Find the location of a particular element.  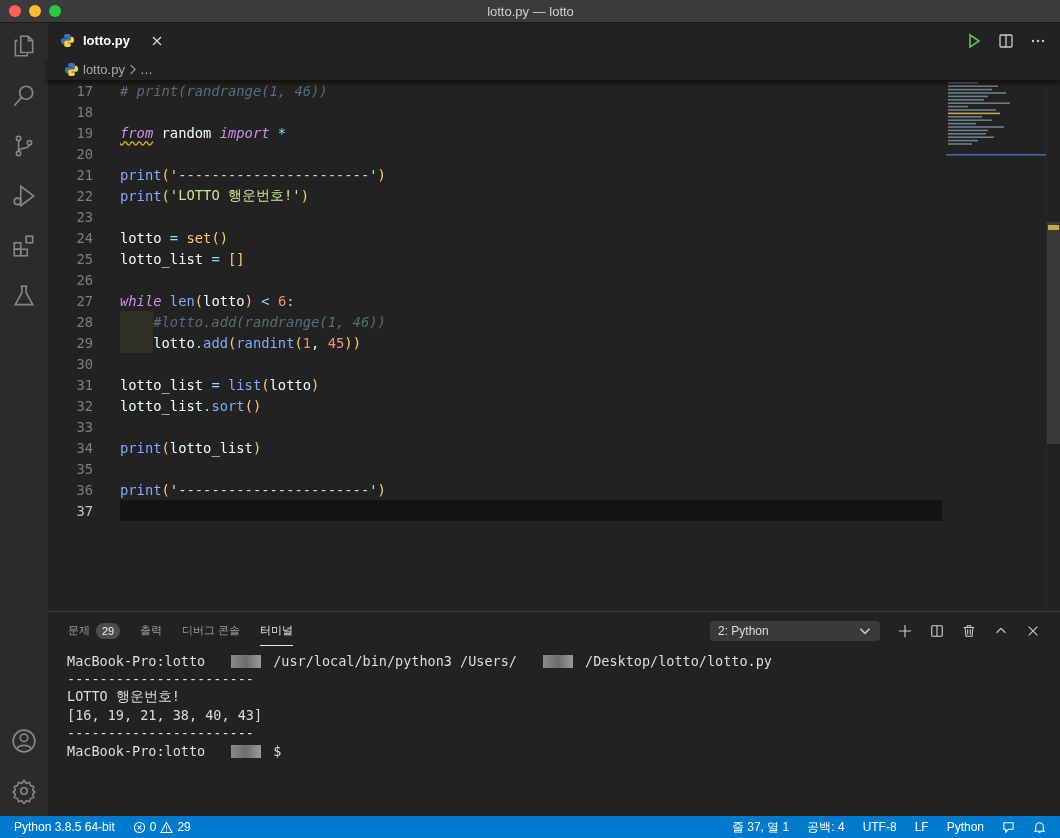

line-number: 31 is located at coordinates (84, 384).